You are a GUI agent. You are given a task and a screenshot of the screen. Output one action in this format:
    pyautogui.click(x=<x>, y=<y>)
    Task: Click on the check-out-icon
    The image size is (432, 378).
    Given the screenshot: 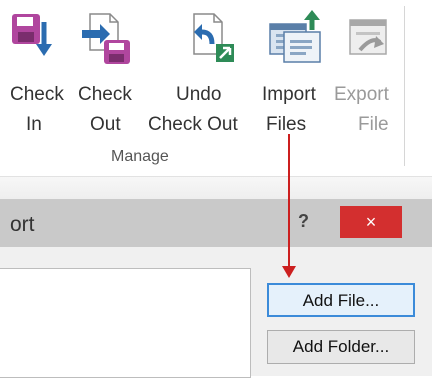 What is the action you would take?
    pyautogui.click(x=106, y=38)
    